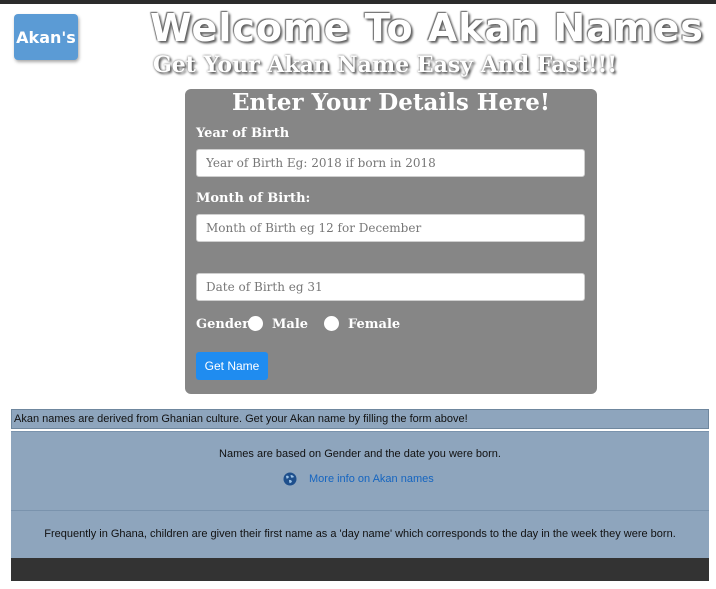  What do you see at coordinates (427, 28) in the screenshot?
I see `page-title: Welcome To Akan Names` at bounding box center [427, 28].